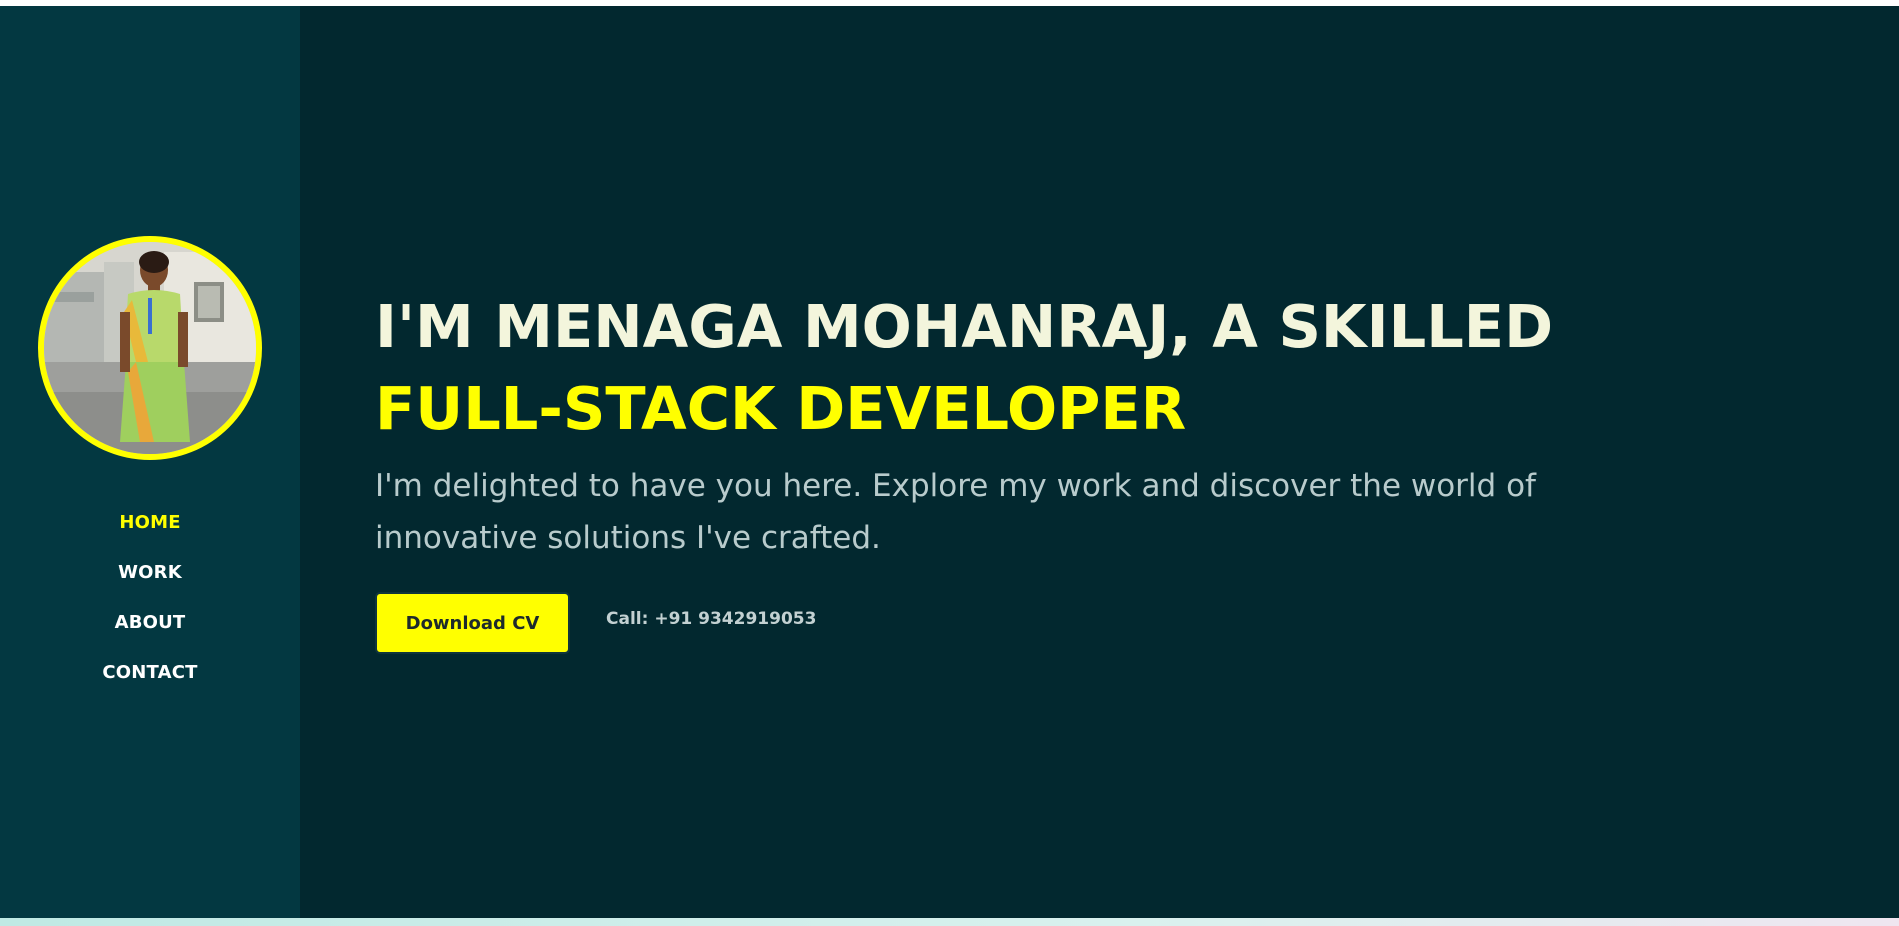 This screenshot has width=1899, height=926. What do you see at coordinates (150, 631) in the screenshot?
I see `nav-item-about: ABOUT` at bounding box center [150, 631].